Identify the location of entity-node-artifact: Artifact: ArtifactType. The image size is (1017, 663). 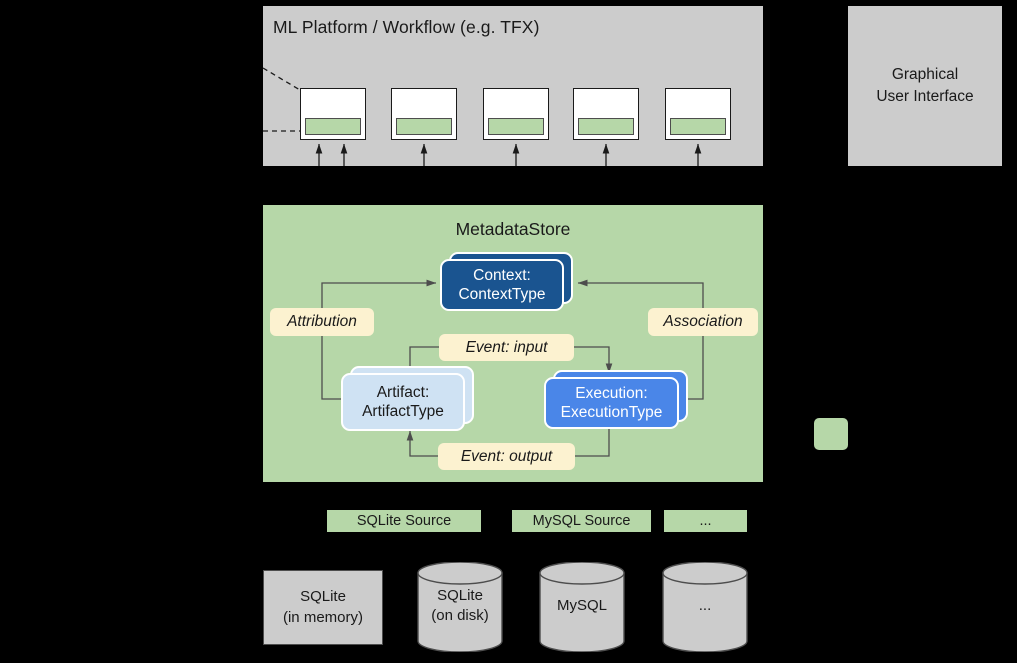
(407, 398).